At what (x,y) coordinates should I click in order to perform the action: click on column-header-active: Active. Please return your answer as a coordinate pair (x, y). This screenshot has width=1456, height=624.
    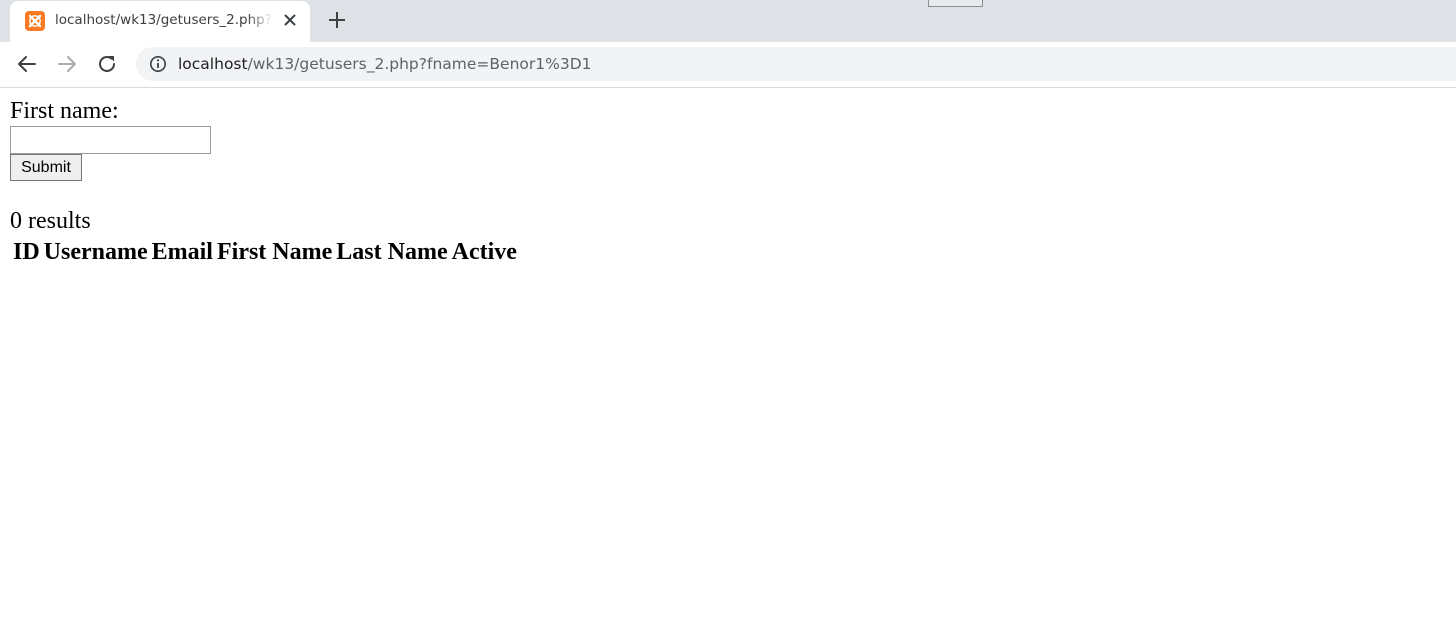
    Looking at the image, I should click on (484, 252).